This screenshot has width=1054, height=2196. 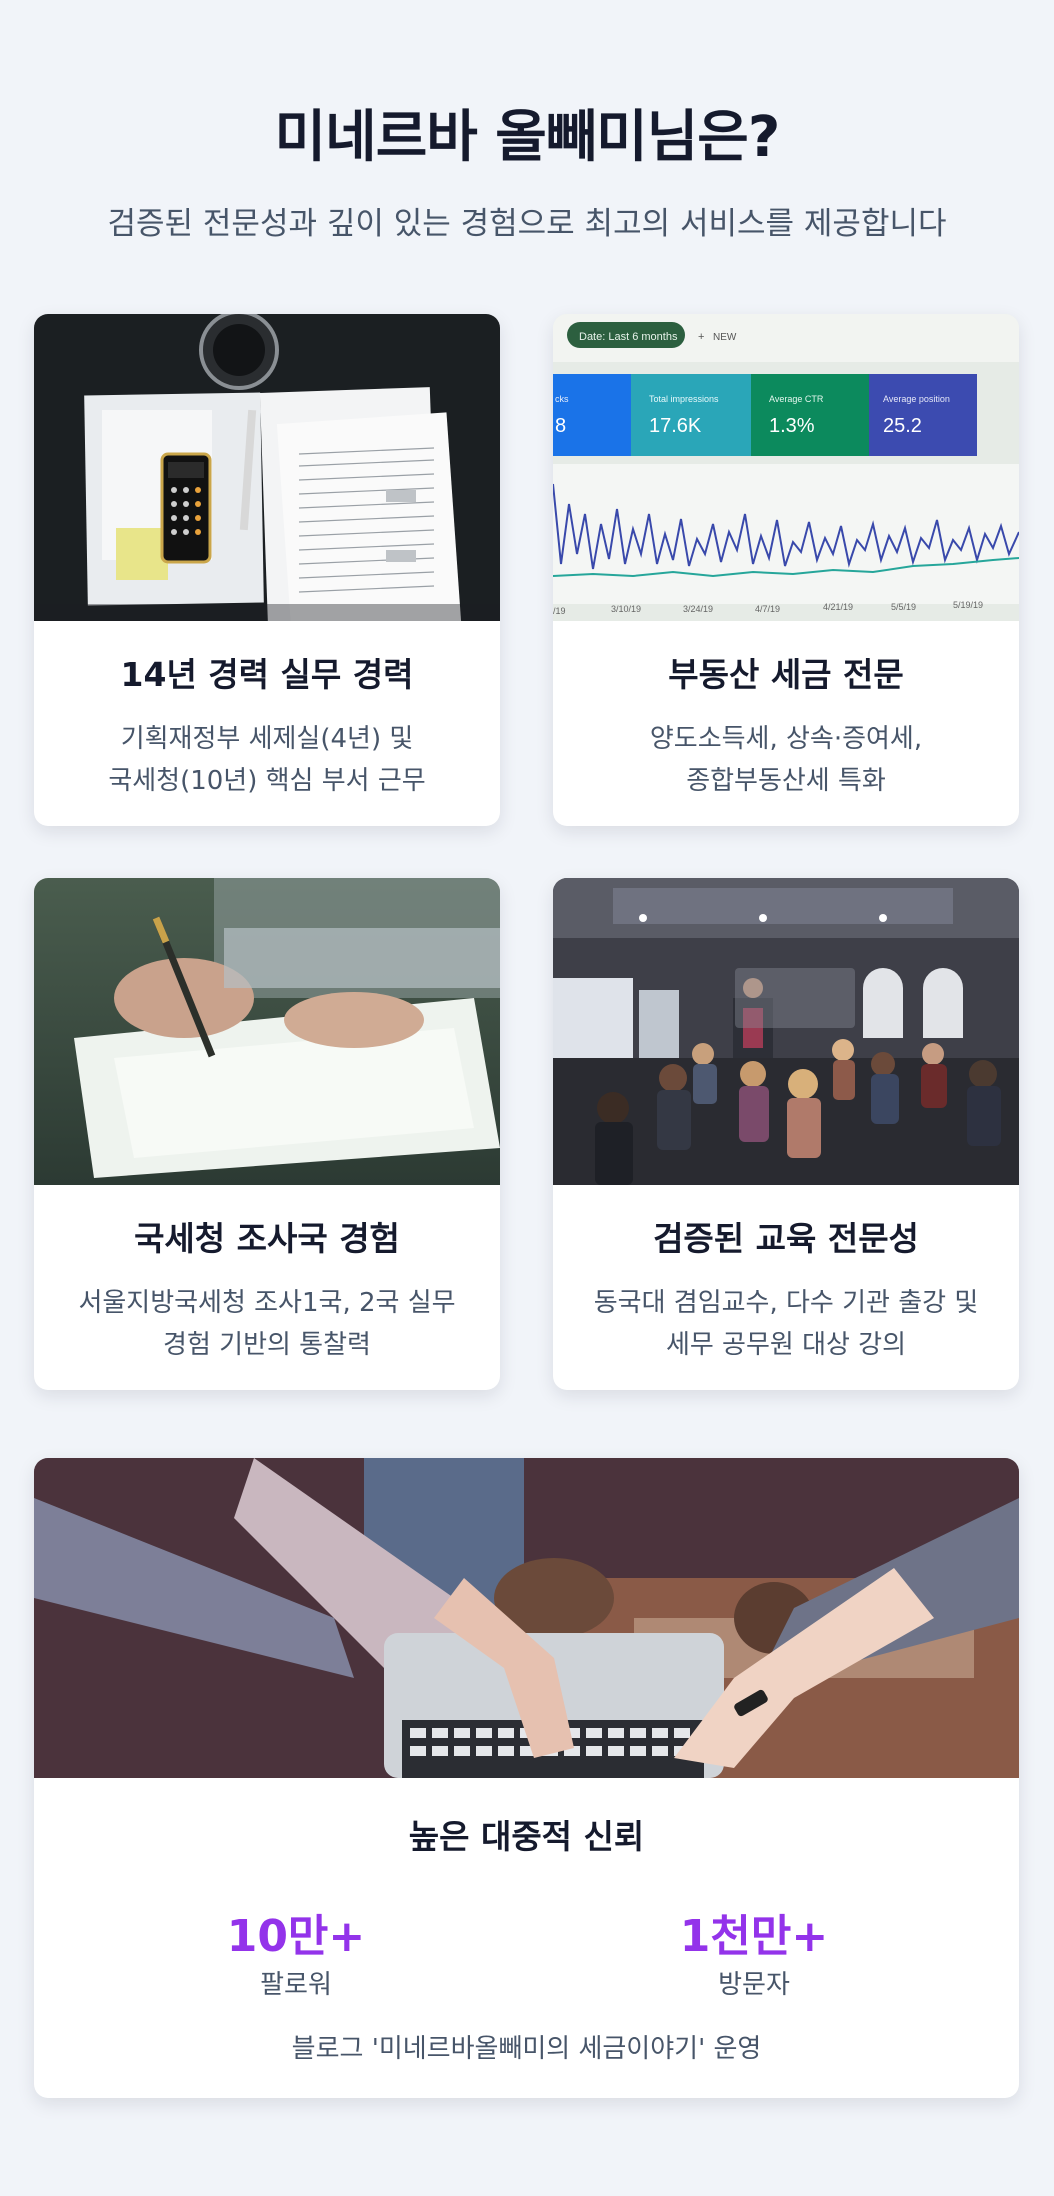 What do you see at coordinates (916, 399) in the screenshot?
I see `svg-text: Average position` at bounding box center [916, 399].